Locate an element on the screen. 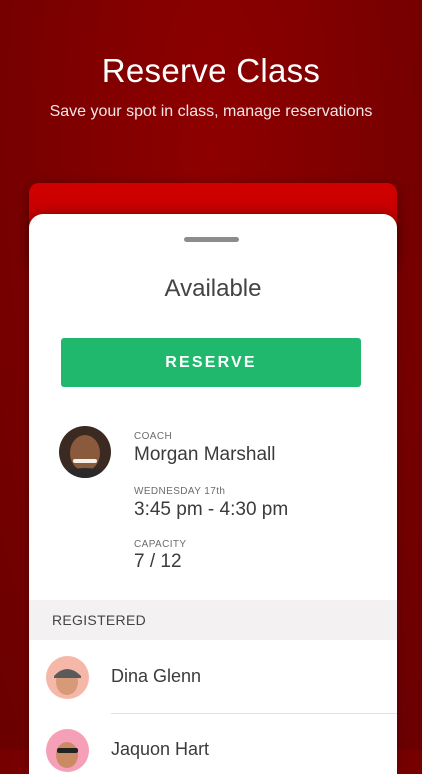 This screenshot has width=422, height=774. registered-member-row: Dina Glenn is located at coordinates (213, 677).